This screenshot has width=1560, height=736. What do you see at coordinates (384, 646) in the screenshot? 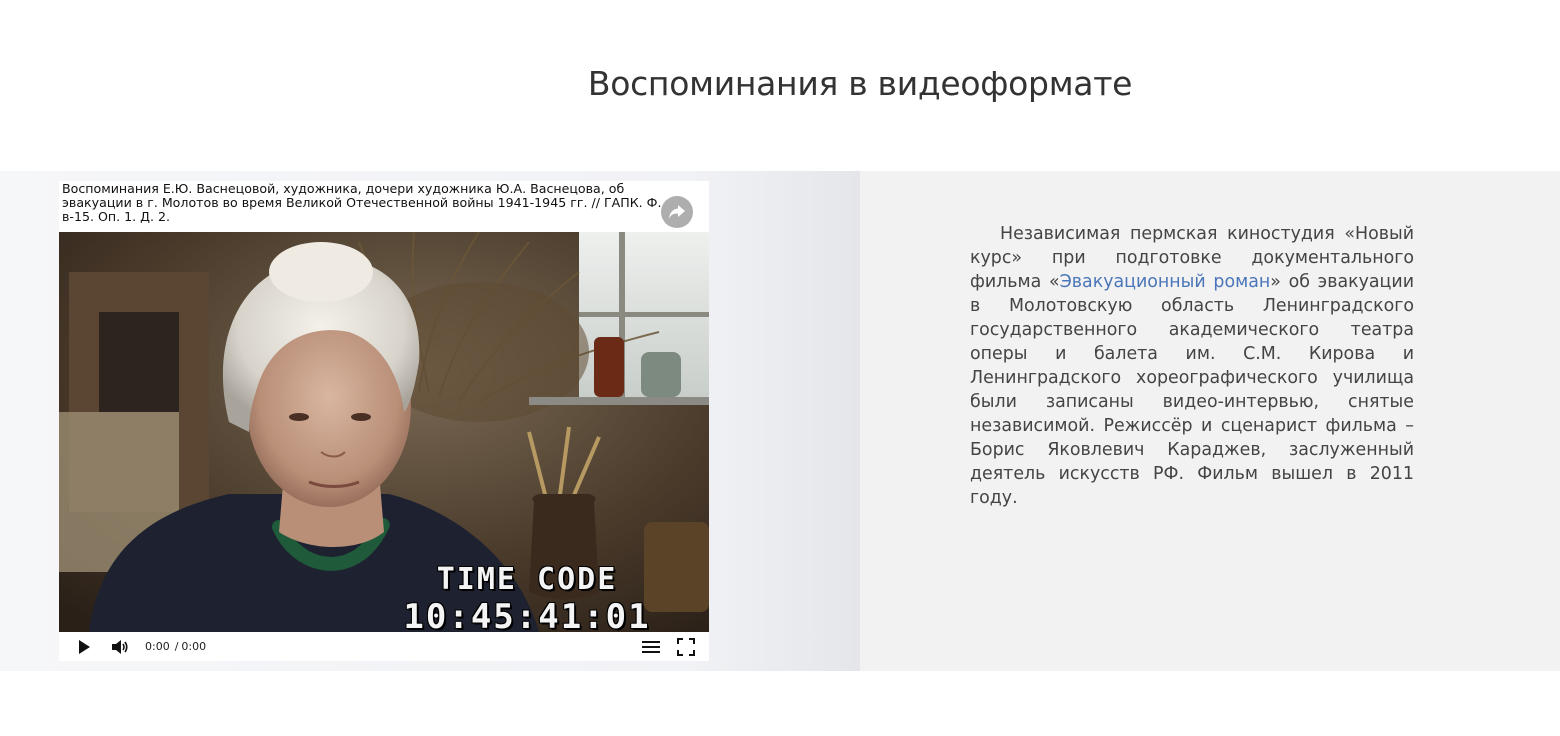
I see `player-controls: 0:00 / 0:00` at bounding box center [384, 646].